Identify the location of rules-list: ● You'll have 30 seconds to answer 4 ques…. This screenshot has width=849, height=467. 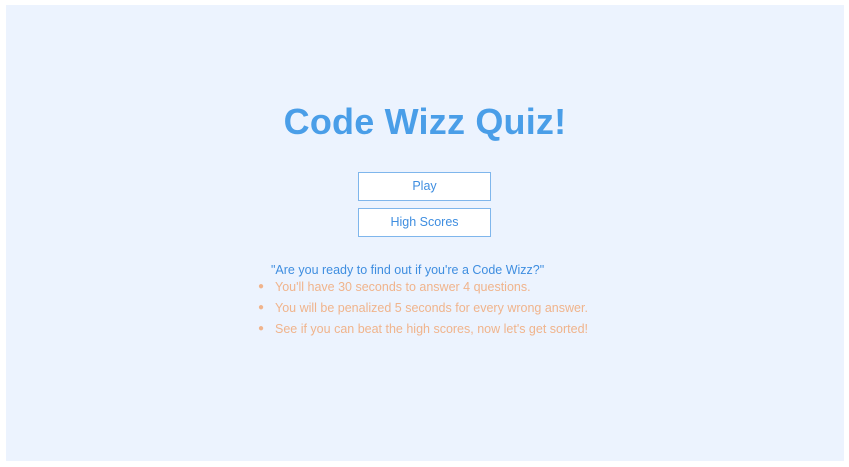
(423, 310).